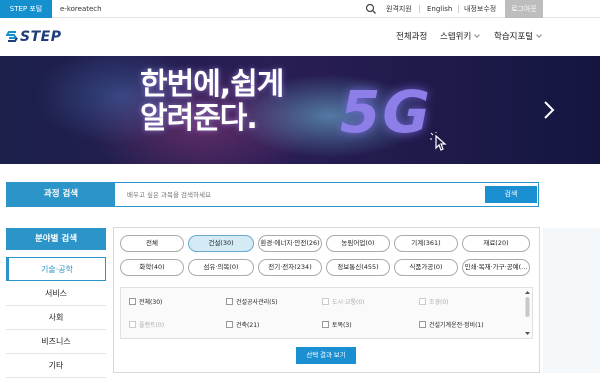 Image resolution: width=600 pixels, height=378 pixels. I want to click on sidebar-item-etc: 기타, so click(56, 366).